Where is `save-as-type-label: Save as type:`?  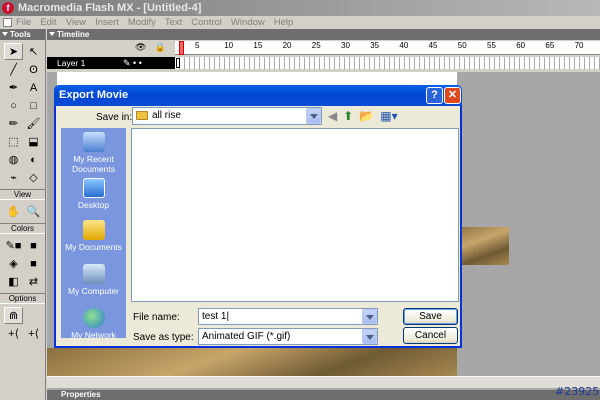
save-as-type-label: Save as type: is located at coordinates (163, 337).